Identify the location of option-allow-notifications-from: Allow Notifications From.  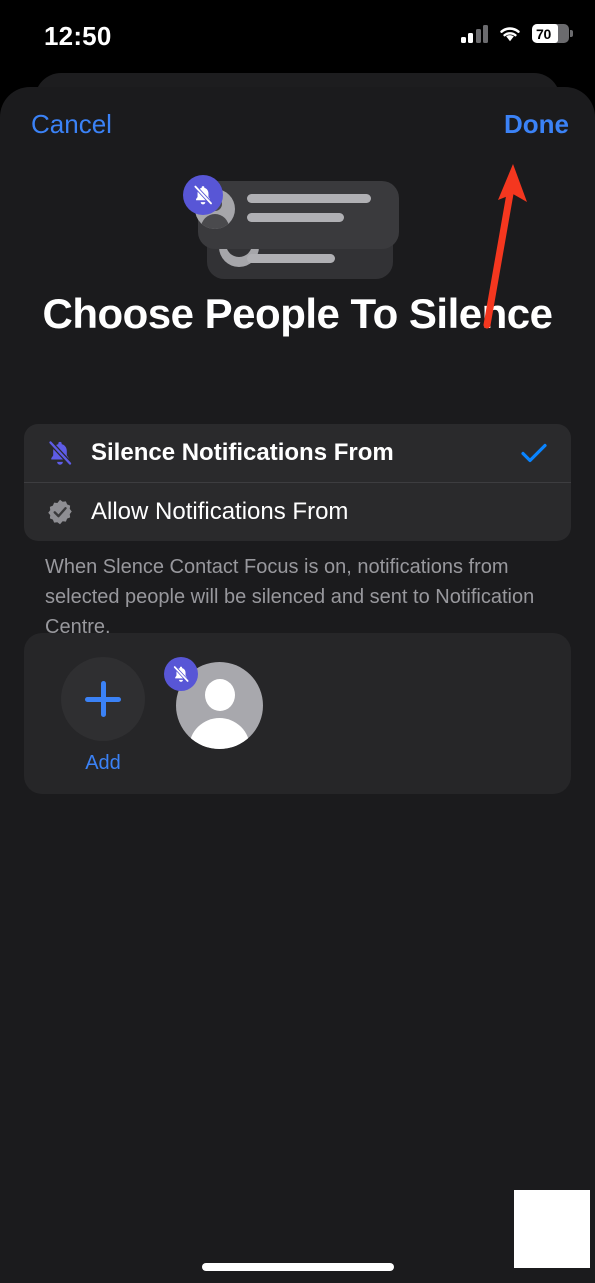
(297, 512).